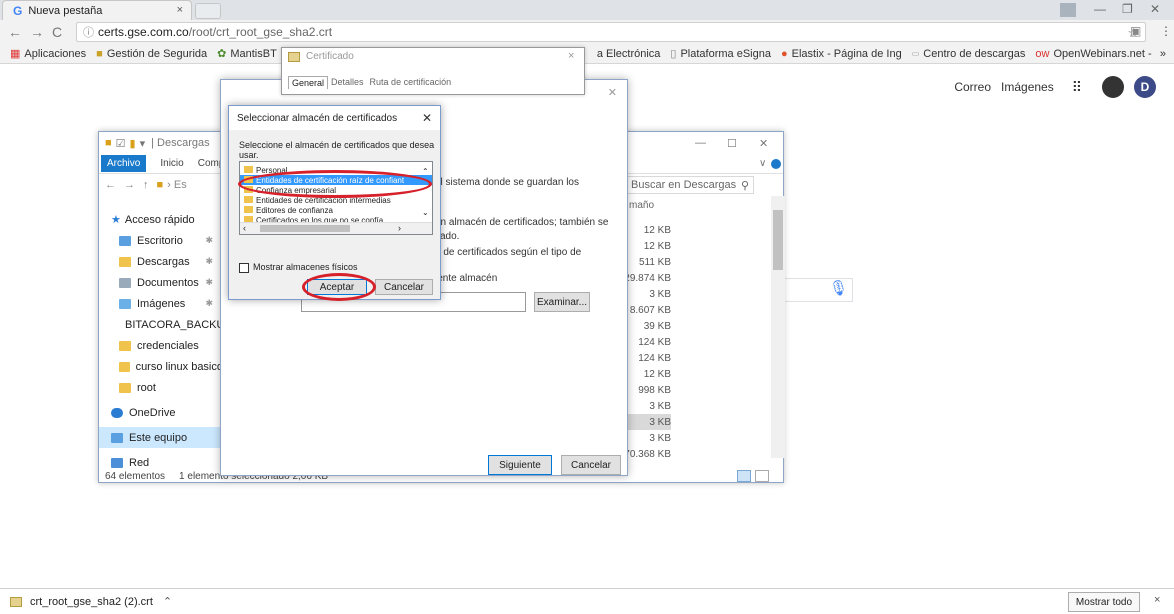  What do you see at coordinates (117, 437) in the screenshot?
I see `computer-icon` at bounding box center [117, 437].